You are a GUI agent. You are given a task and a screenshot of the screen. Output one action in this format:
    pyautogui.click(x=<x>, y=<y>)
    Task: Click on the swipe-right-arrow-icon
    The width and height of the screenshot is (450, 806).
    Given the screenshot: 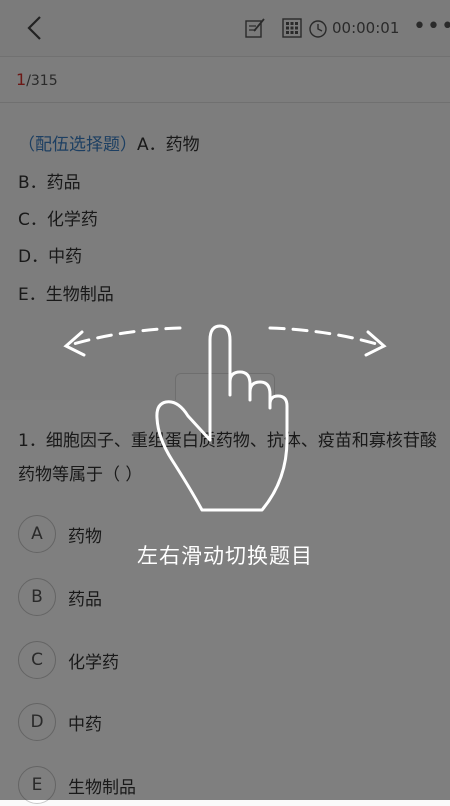 What is the action you would take?
    pyautogui.click(x=327, y=341)
    